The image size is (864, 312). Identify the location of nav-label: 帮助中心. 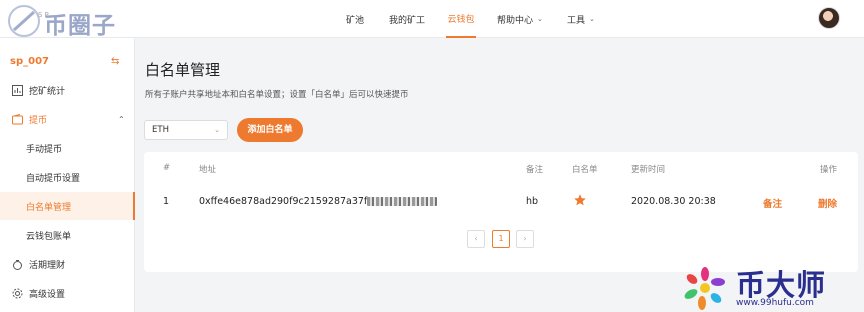
(515, 20).